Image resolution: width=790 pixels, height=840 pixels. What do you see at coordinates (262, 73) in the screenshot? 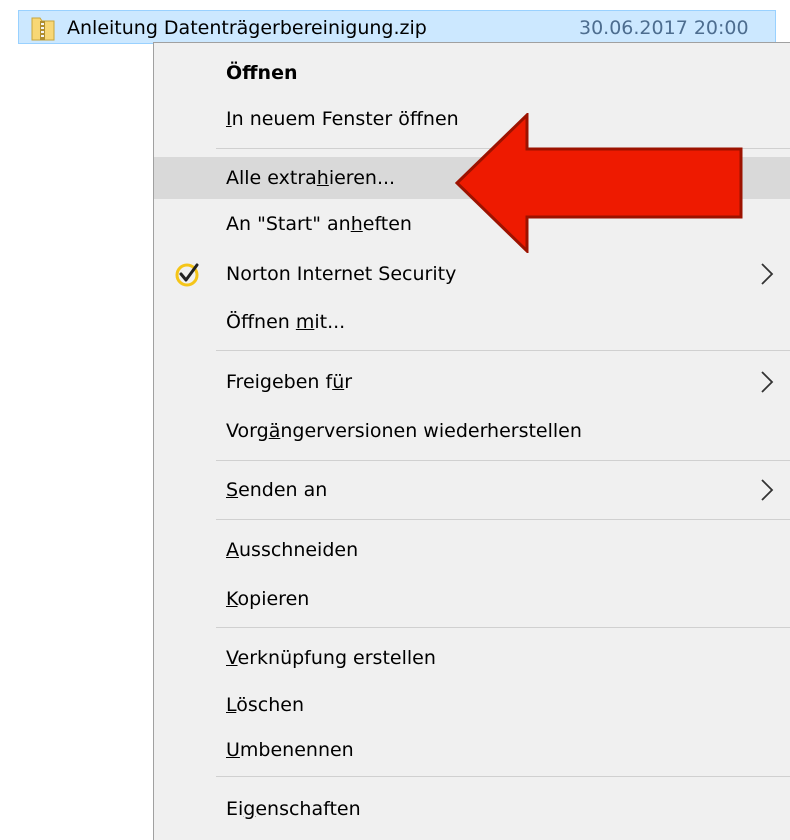
I see `menu-item-label: Öffnen` at bounding box center [262, 73].